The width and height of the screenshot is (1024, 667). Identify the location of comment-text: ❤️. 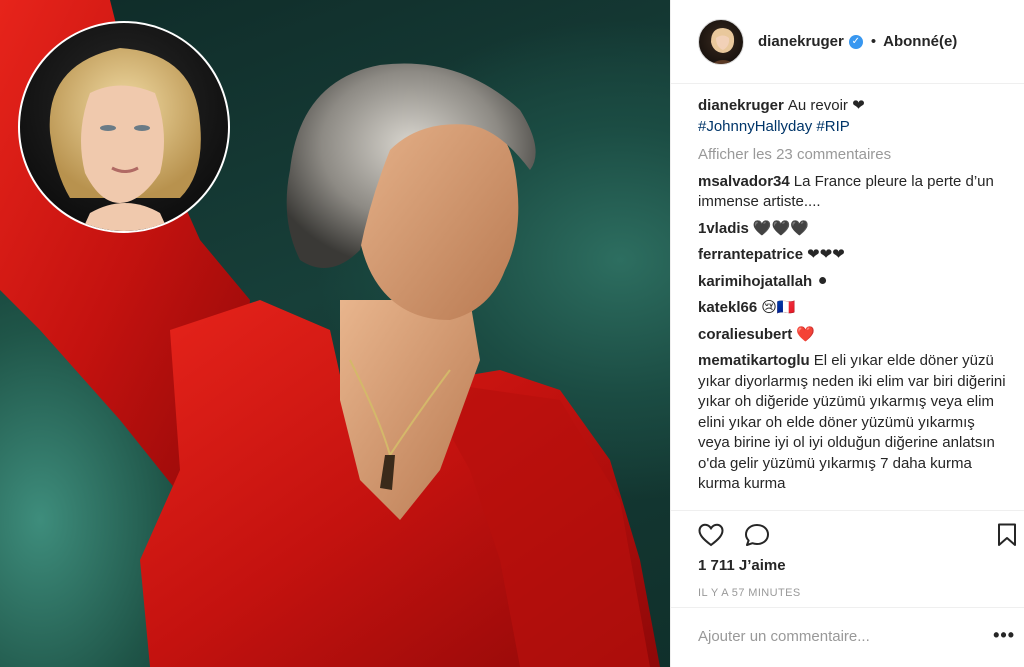
(805, 334).